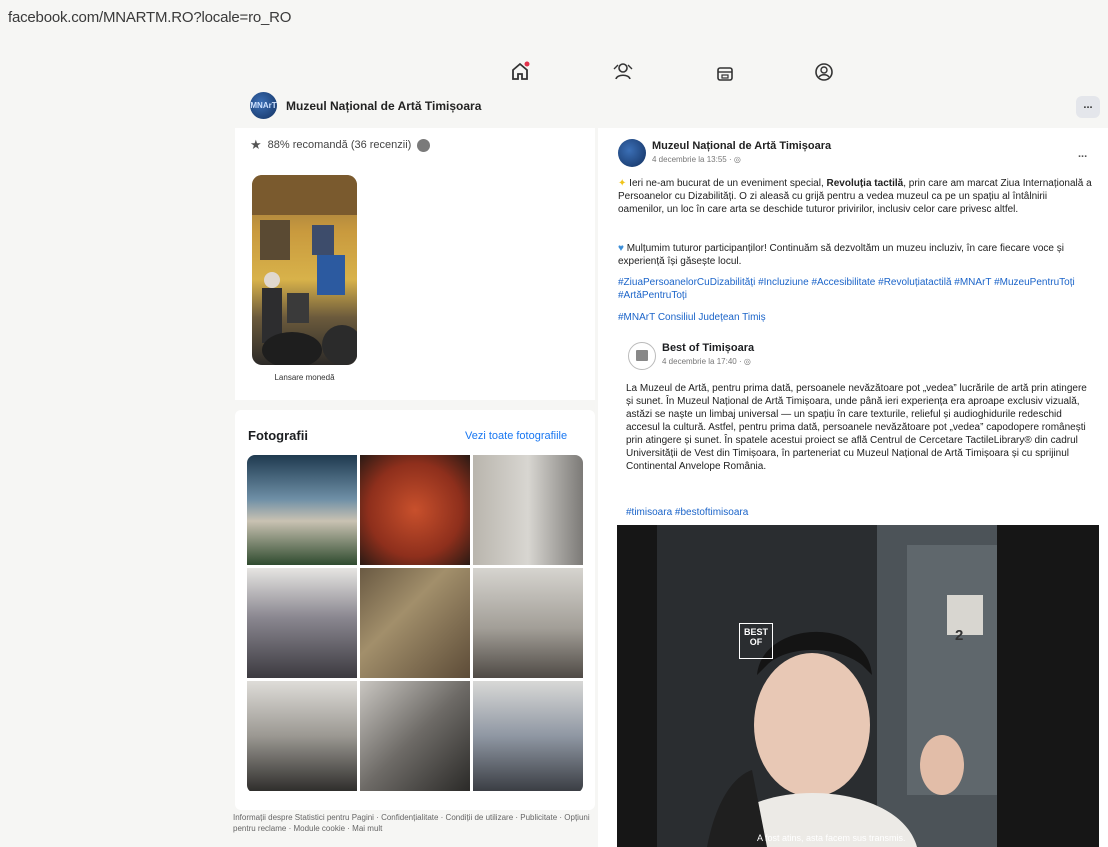  I want to click on photo-grid, so click(415, 624).